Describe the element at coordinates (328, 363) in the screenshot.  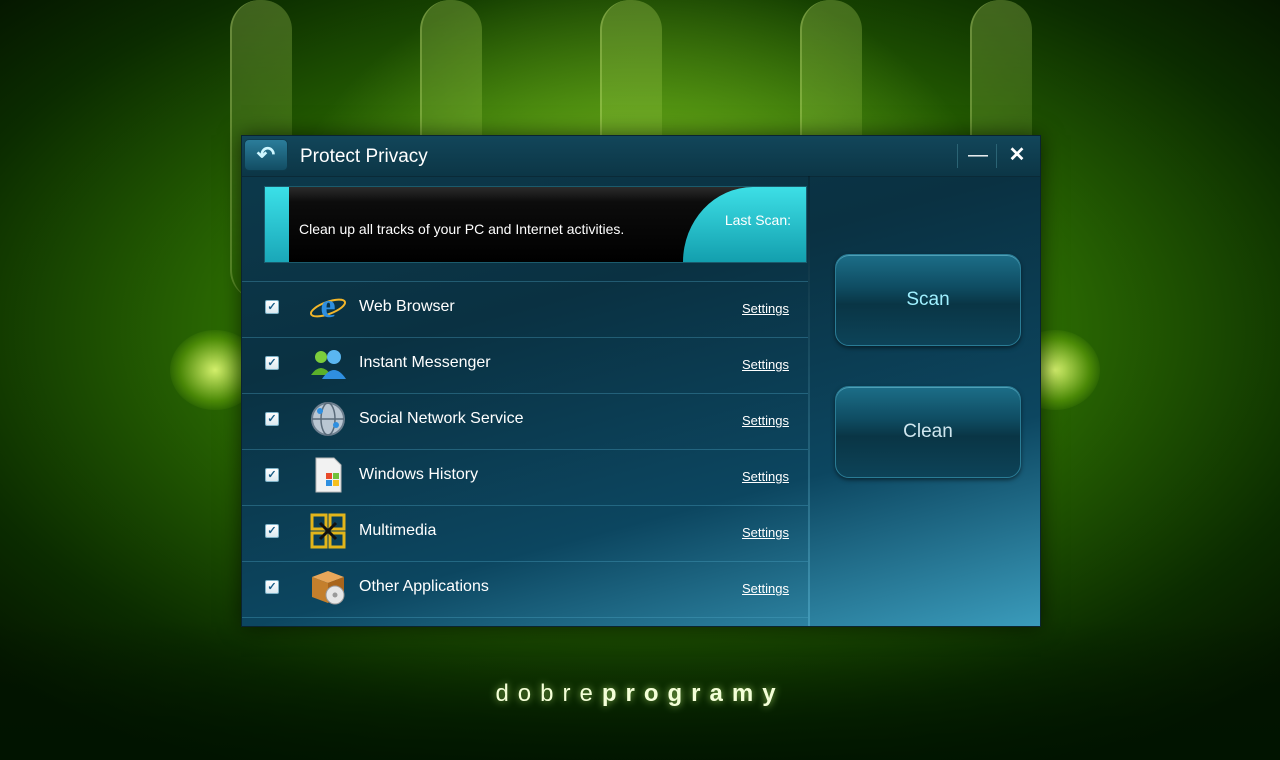
I see `messenger-icon` at that location.